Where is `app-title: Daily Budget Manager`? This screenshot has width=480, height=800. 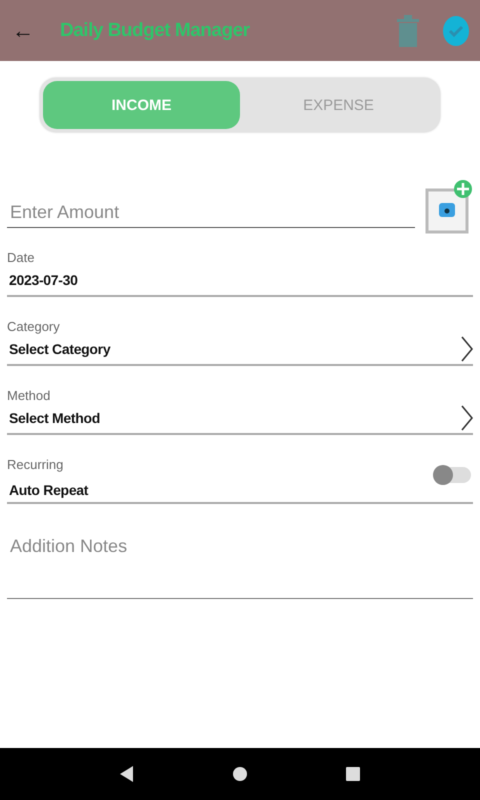 app-title: Daily Budget Manager is located at coordinates (155, 31).